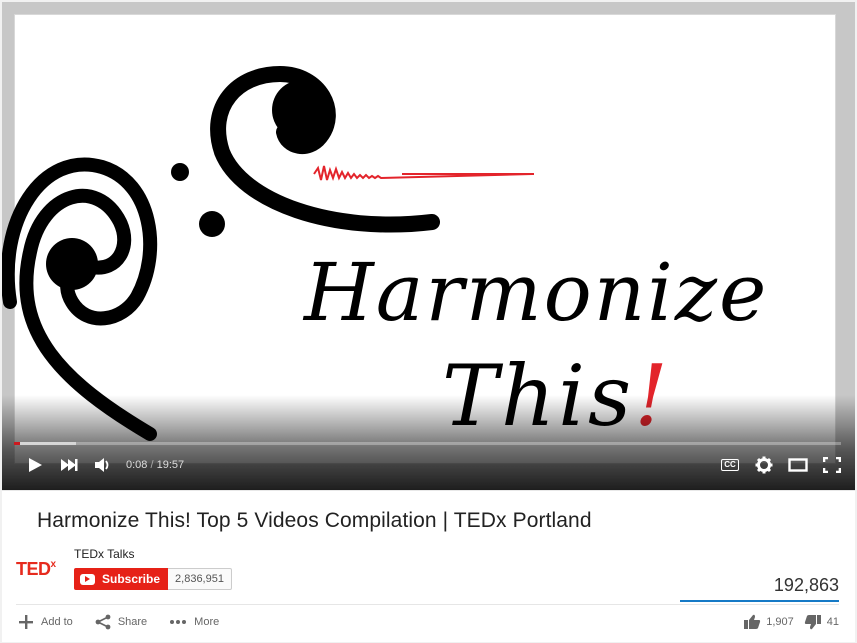 The width and height of the screenshot is (857, 643). I want to click on fullscreen-icon, so click(832, 465).